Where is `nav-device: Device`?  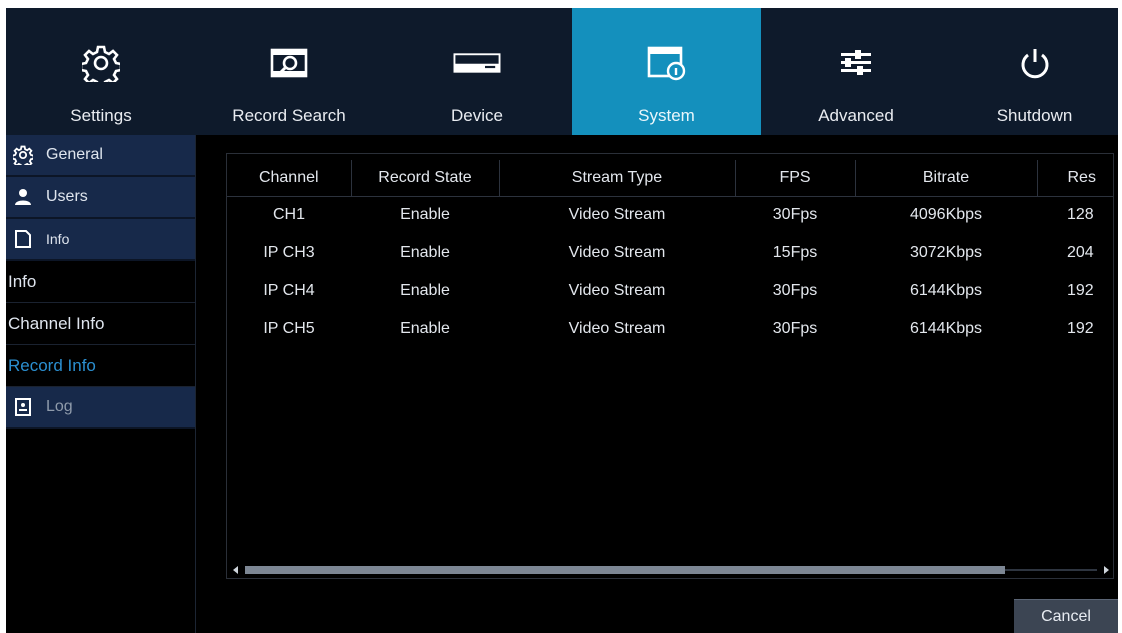 nav-device: Device is located at coordinates (477, 71).